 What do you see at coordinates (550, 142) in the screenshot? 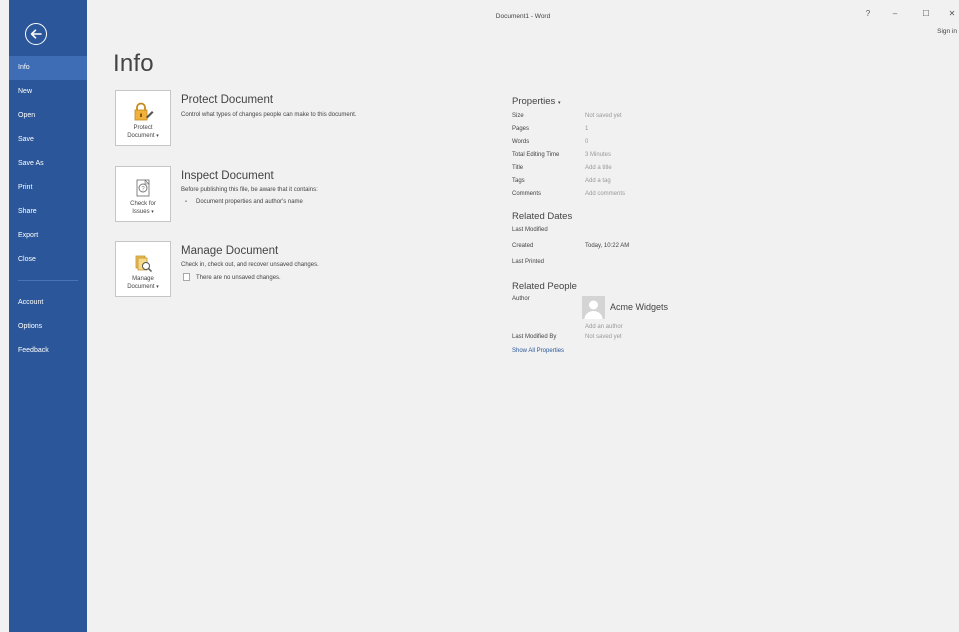
I see `prop-row-words: Words 0` at bounding box center [550, 142].